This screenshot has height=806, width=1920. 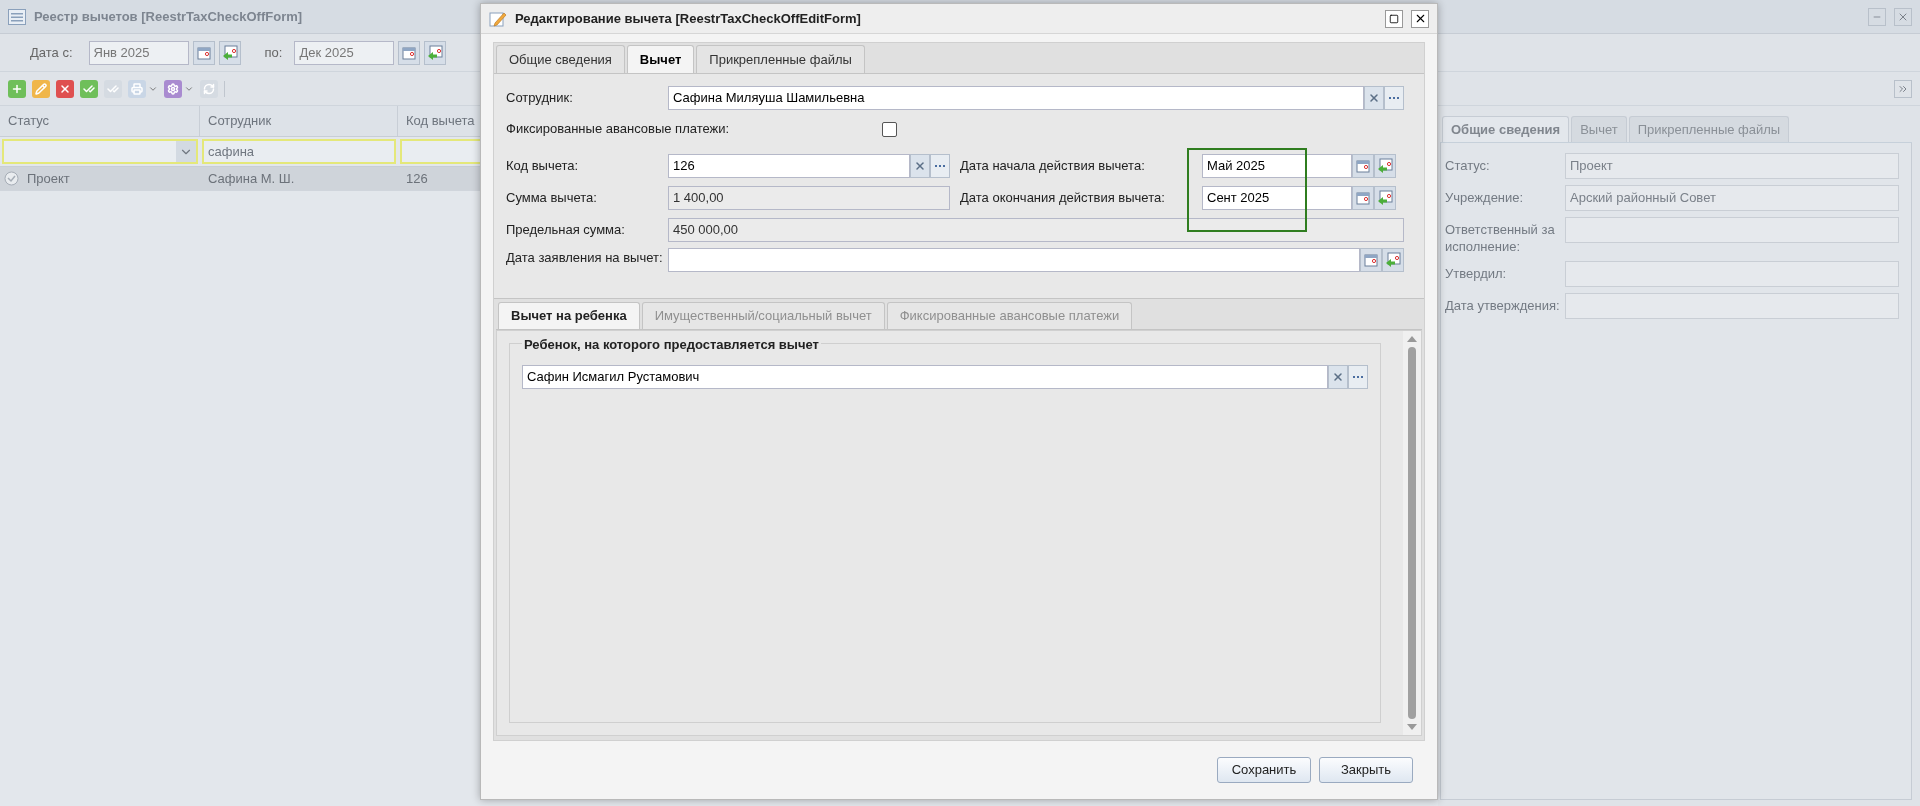 What do you see at coordinates (1903, 88) in the screenshot?
I see `expand-button` at bounding box center [1903, 88].